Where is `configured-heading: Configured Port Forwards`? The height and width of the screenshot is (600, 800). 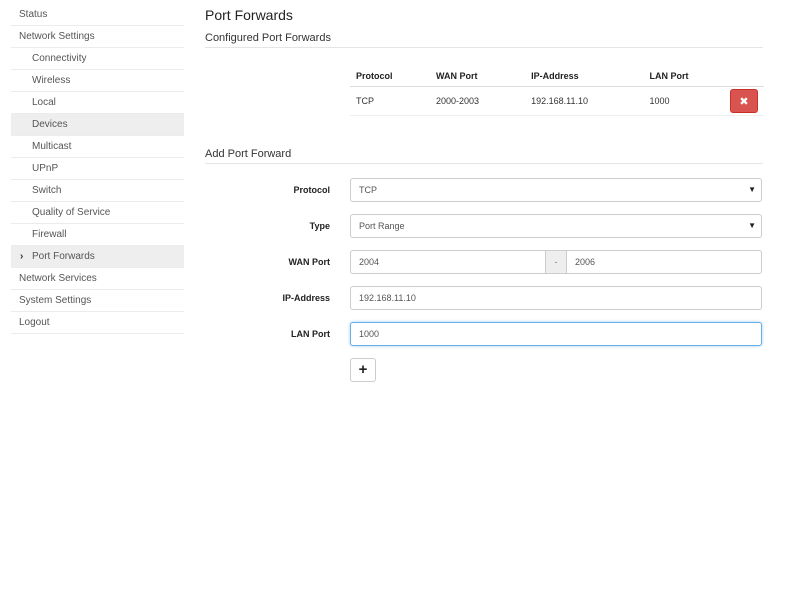
configured-heading: Configured Port Forwards is located at coordinates (484, 40).